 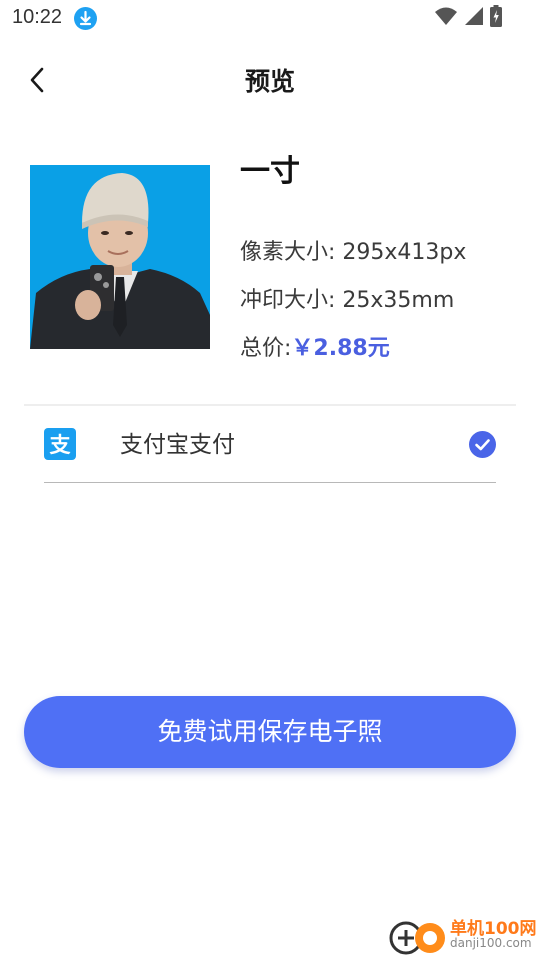 I want to click on pixel-size: 像素大小: 295x413px, so click(x=353, y=253).